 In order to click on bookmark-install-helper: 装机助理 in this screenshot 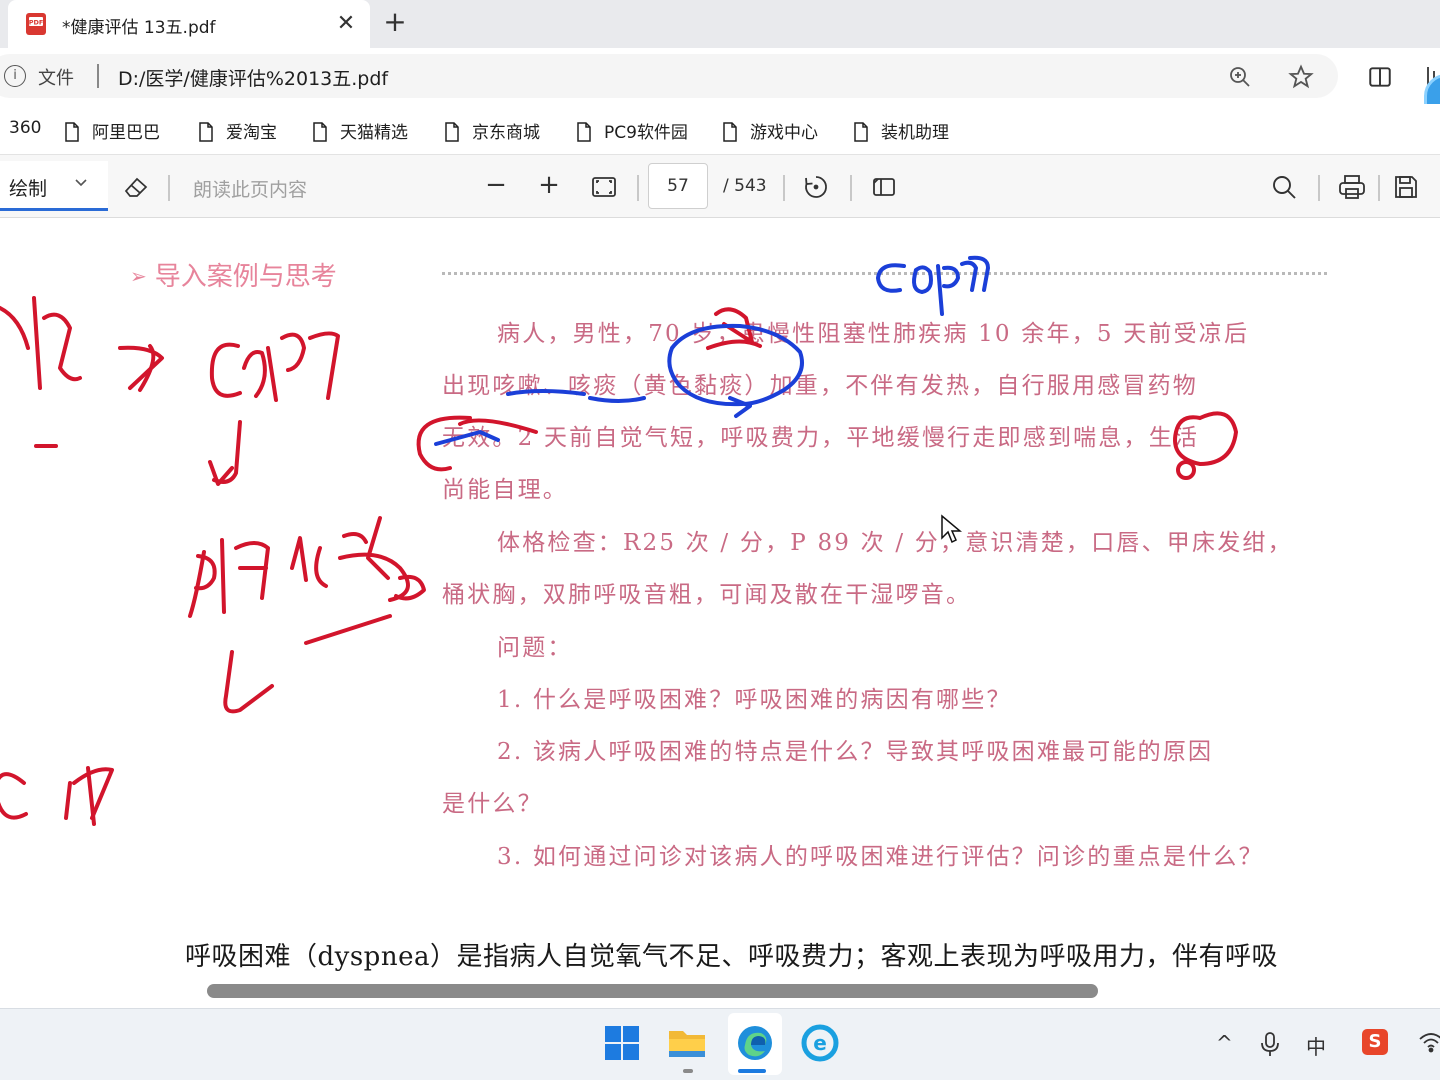, I will do `click(901, 130)`.